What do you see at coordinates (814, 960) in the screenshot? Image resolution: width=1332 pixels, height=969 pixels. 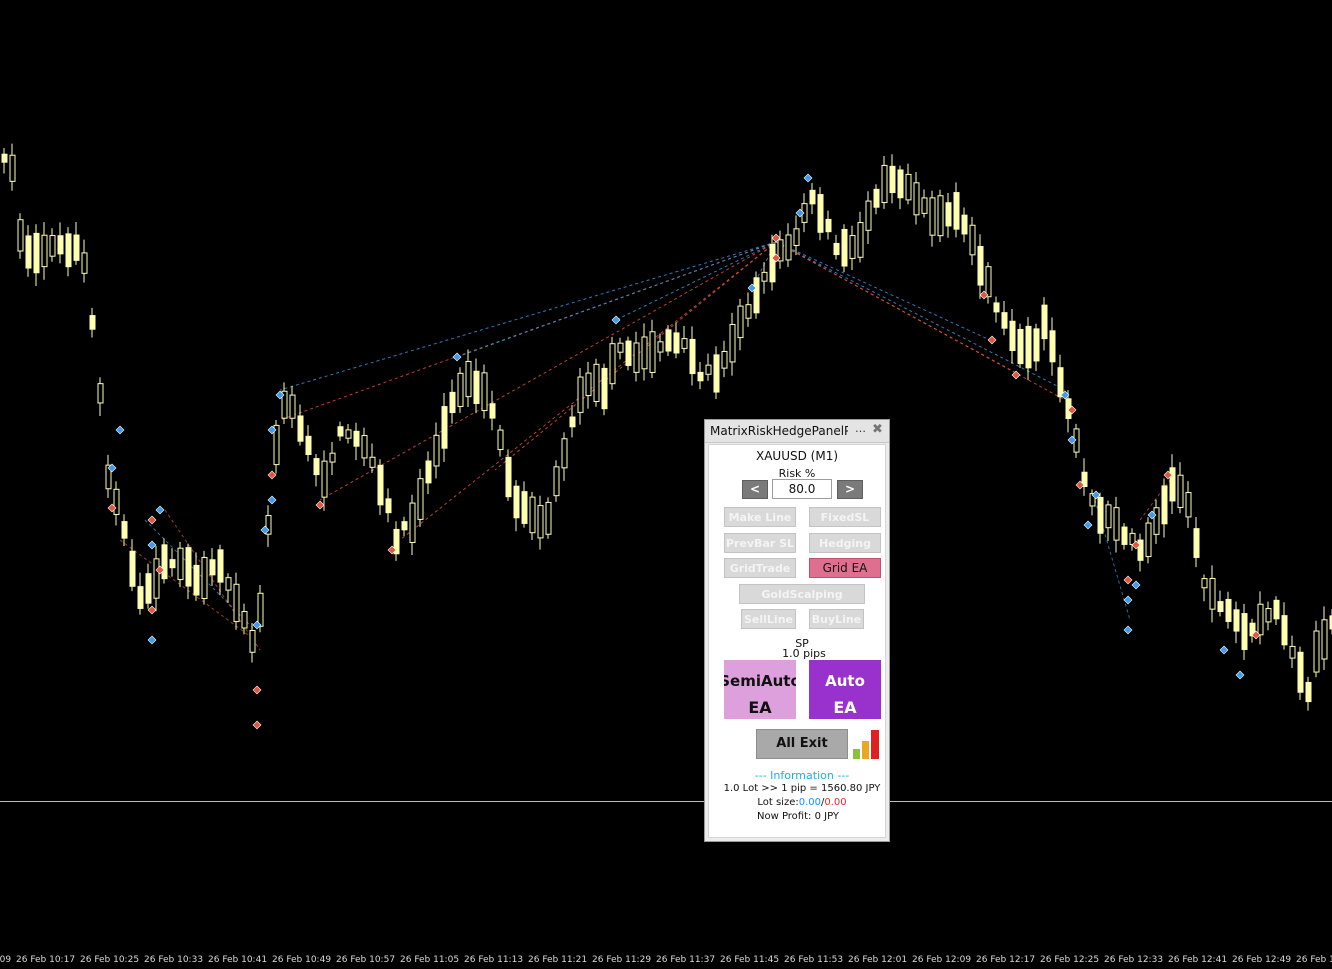 I see `time-tick-label: 26 Feb 11:53` at bounding box center [814, 960].